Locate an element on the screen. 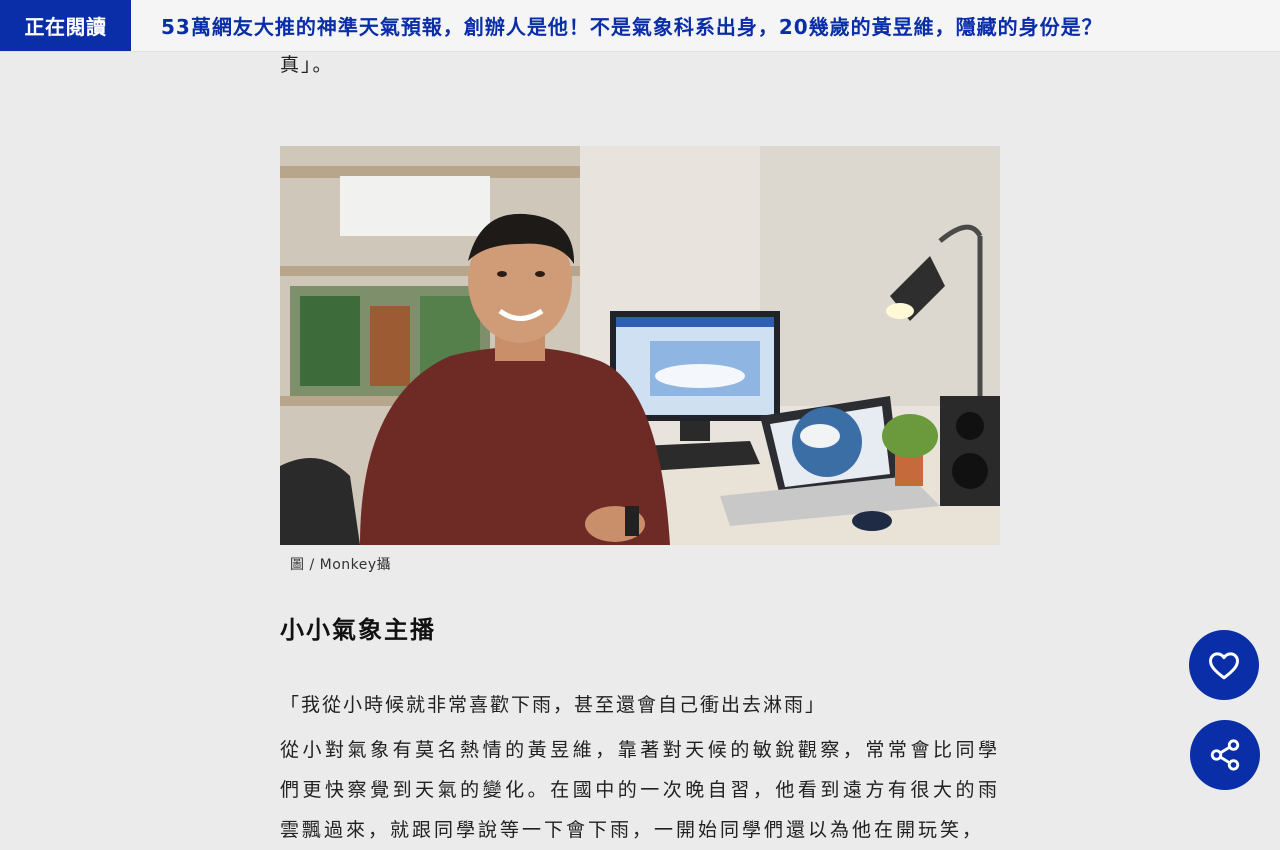  heart-icon is located at coordinates (1224, 666).